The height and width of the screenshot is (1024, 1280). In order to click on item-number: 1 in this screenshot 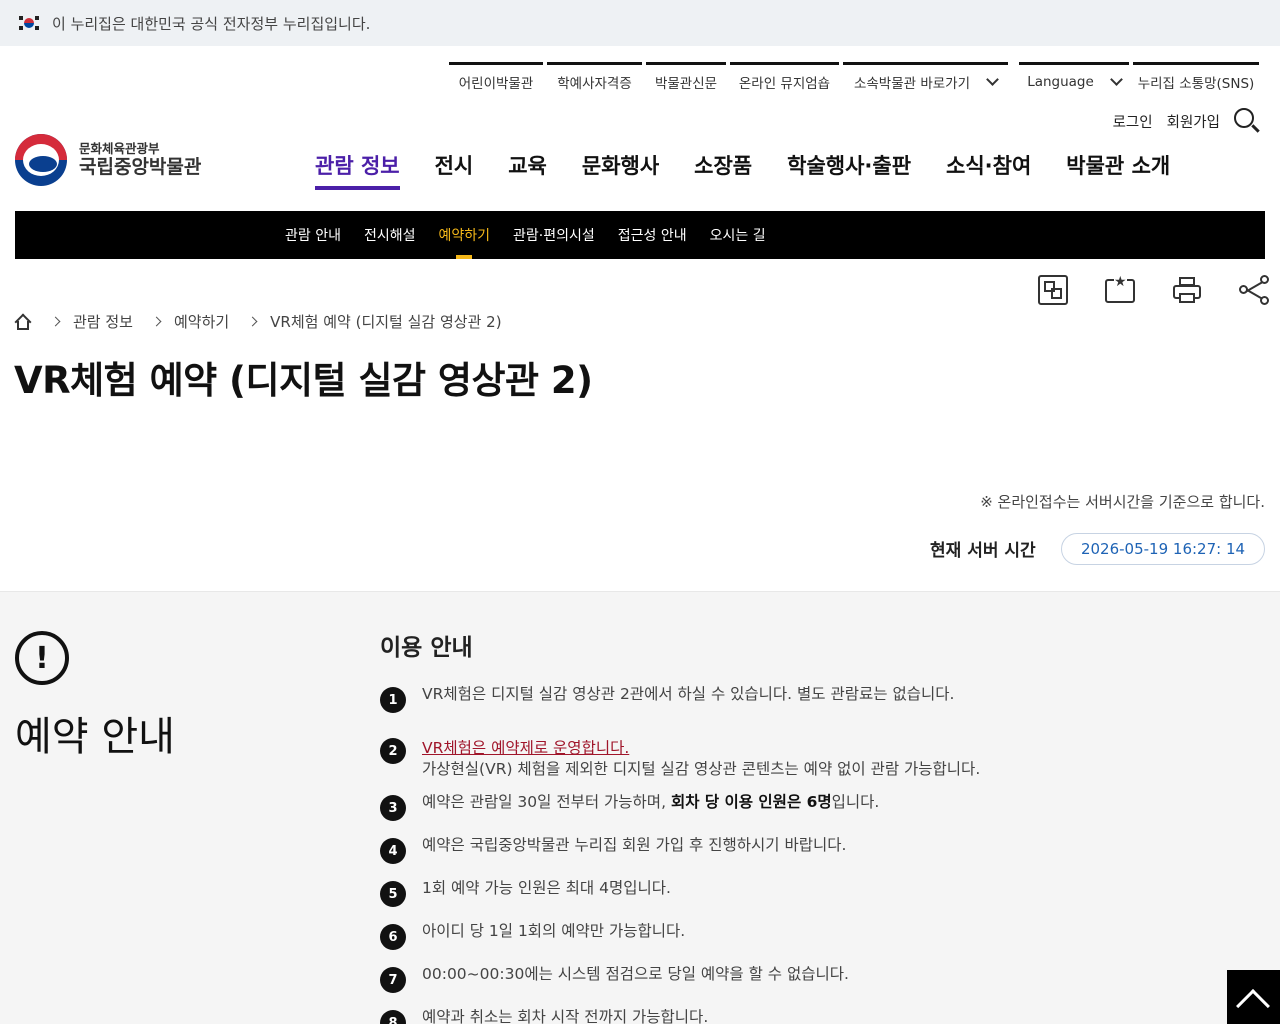, I will do `click(393, 700)`.